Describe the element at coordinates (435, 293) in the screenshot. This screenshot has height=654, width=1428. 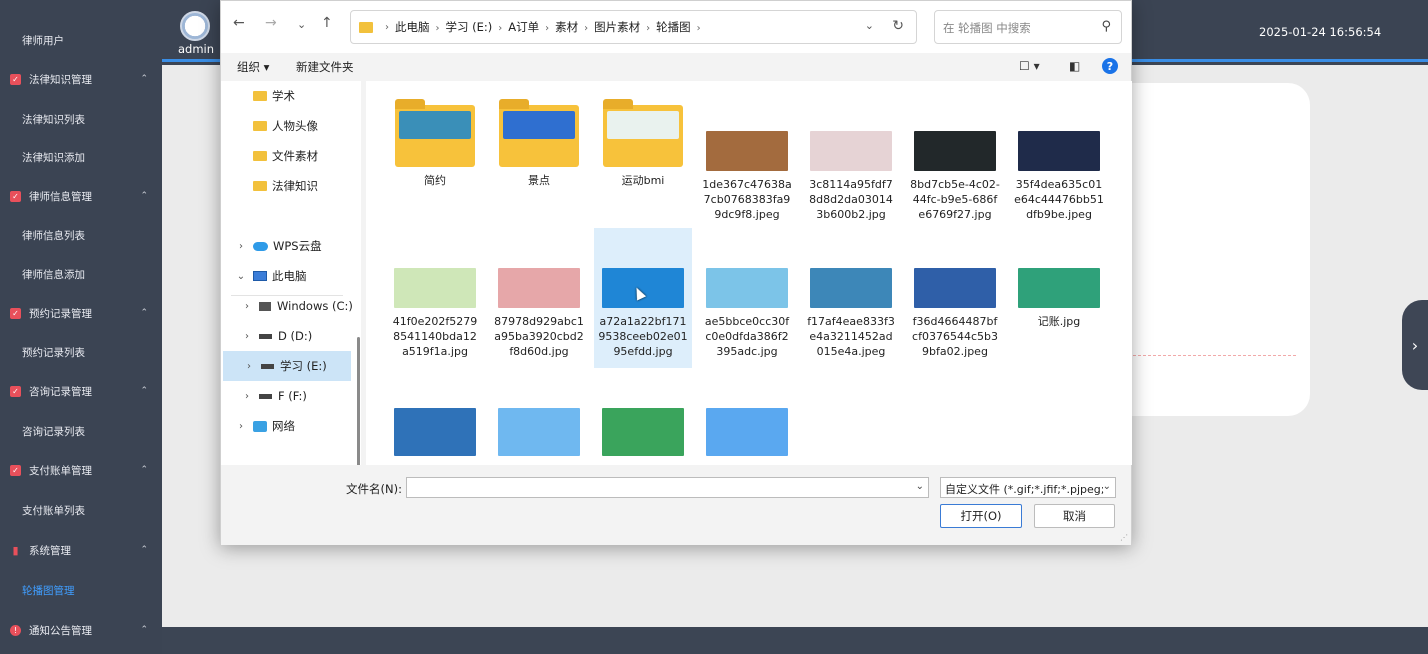
I see `file-item: 41f0e202f52798541140bda12a519f1a.jpg` at that location.